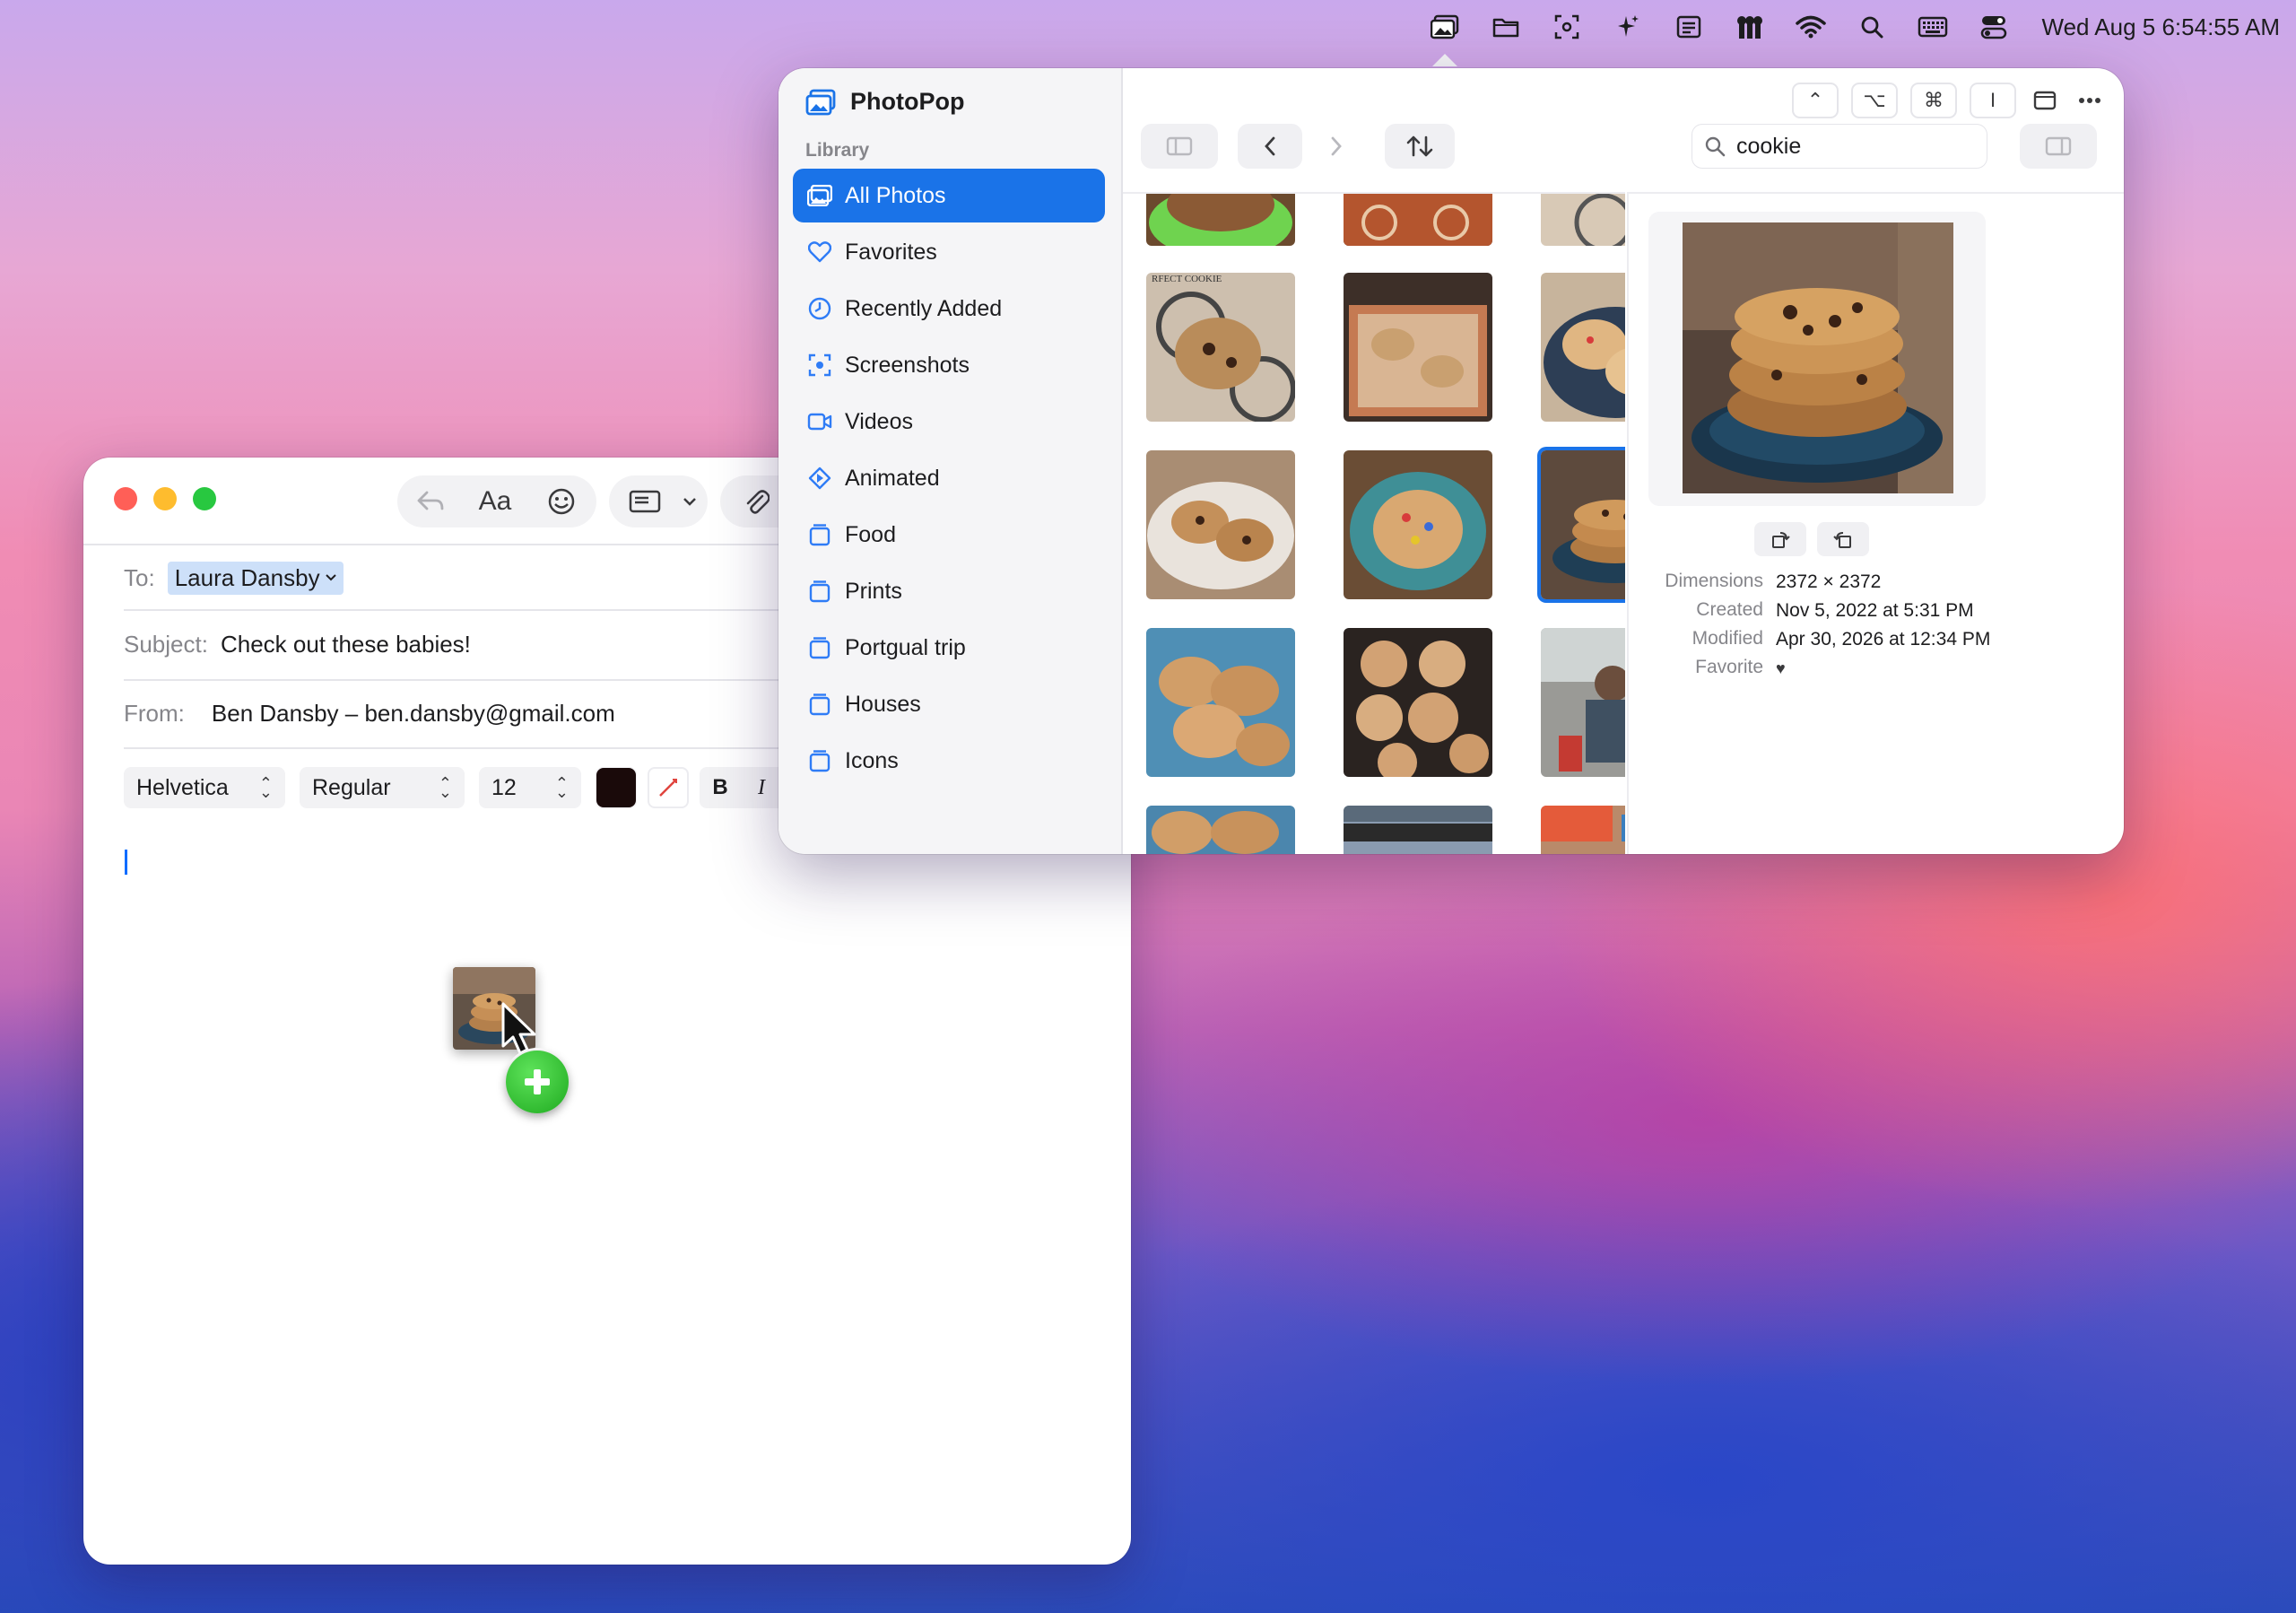  Describe the element at coordinates (165, 498) in the screenshot. I see `minimize-window-button` at that location.